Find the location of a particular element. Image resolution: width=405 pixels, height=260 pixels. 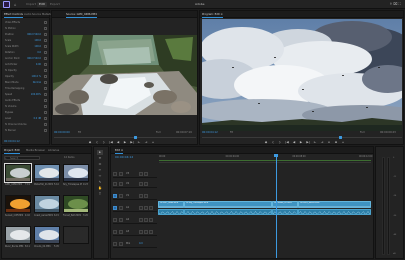

tab-sequence-edit: Edit ≡ is located at coordinates (119, 151).